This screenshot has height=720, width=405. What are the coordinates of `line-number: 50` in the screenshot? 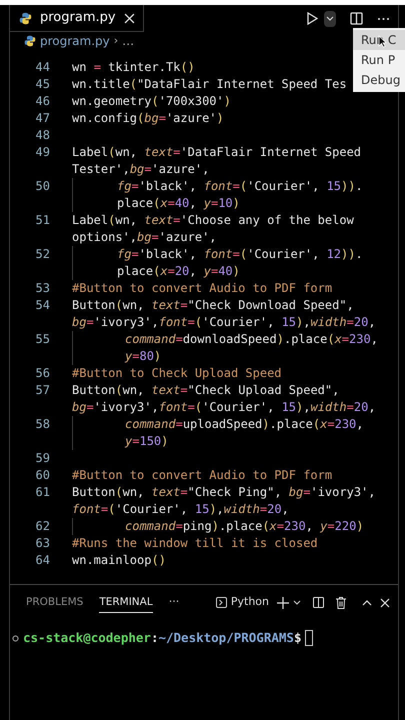 It's located at (42, 186).